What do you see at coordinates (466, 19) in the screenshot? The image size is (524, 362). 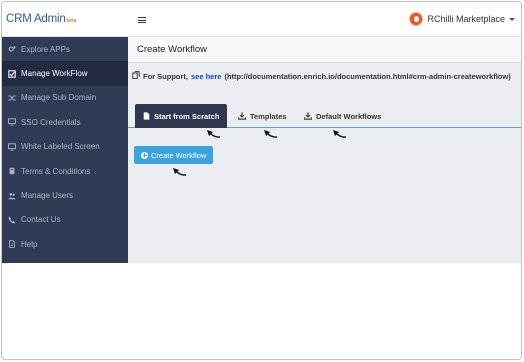 I see `user-name: RChilli Marketplace` at bounding box center [466, 19].